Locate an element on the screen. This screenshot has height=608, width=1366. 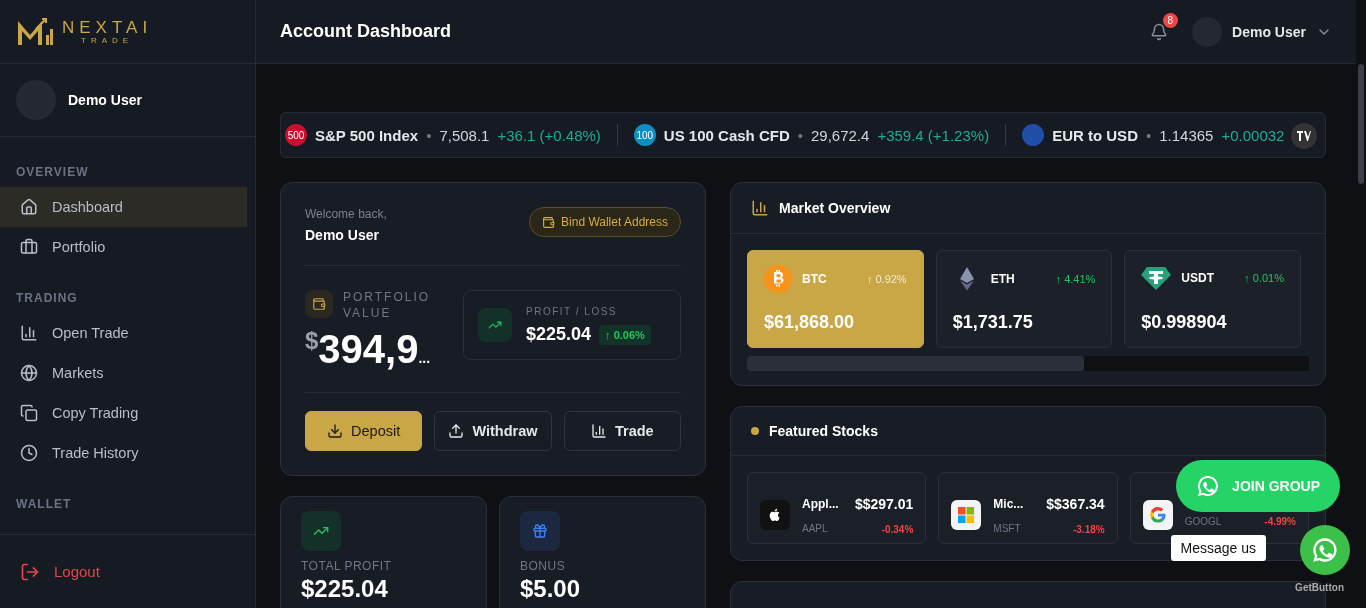
stat-label: BONUS is located at coordinates (543, 567).